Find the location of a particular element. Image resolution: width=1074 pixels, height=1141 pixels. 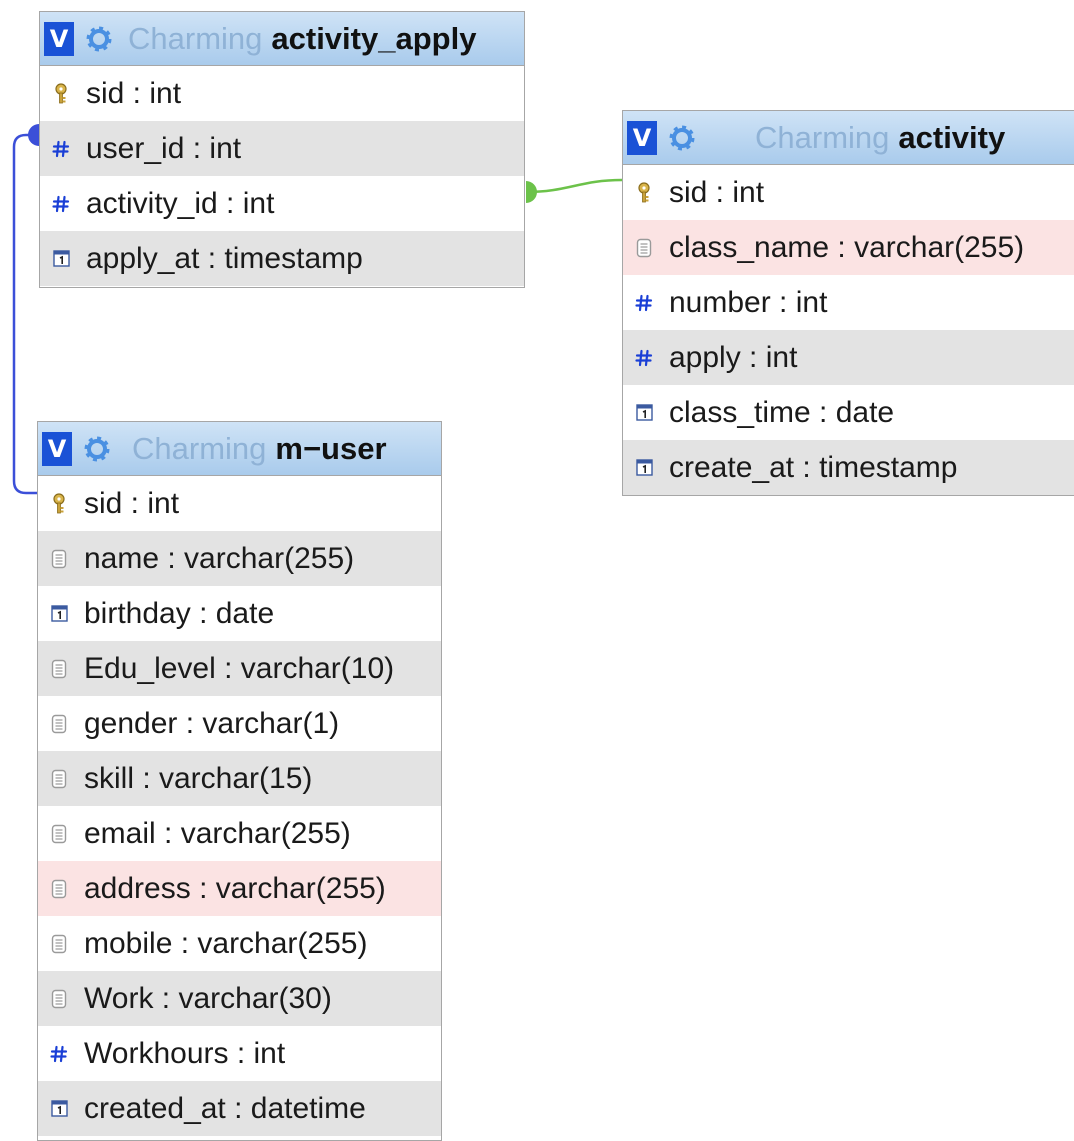

column-row: skill : varchar(15) is located at coordinates (239, 778).